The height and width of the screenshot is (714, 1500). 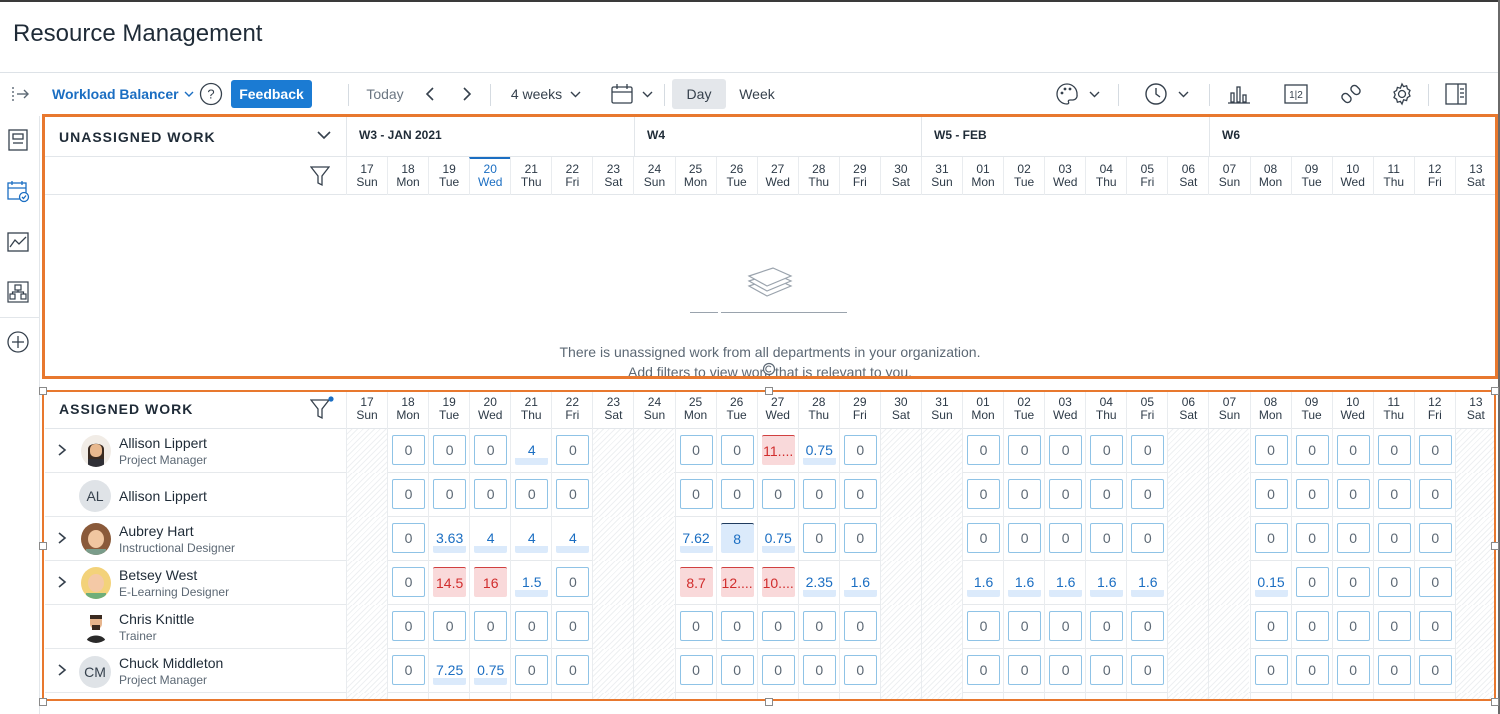 What do you see at coordinates (163, 496) in the screenshot?
I see `person-name: Allison Lippert` at bounding box center [163, 496].